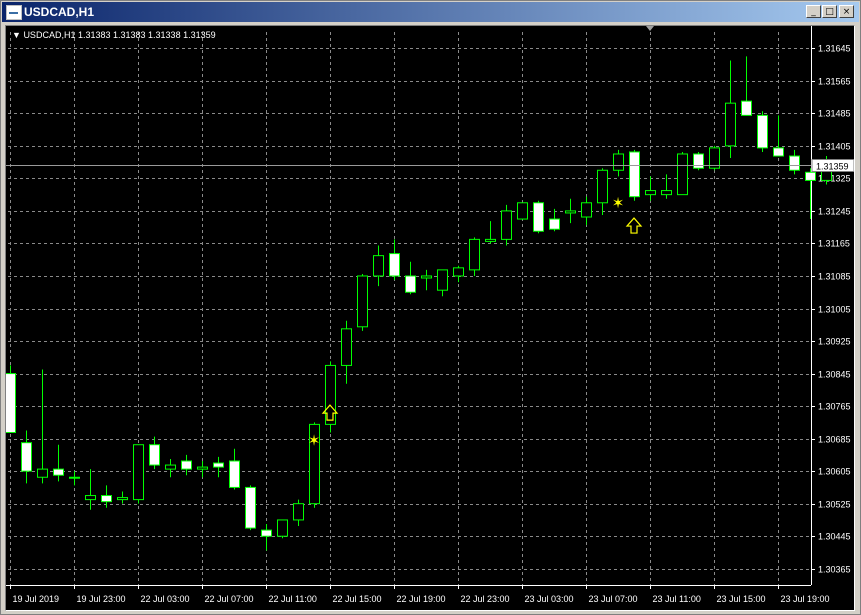  I want to click on y-tick-label: 1.30845, so click(834, 375).